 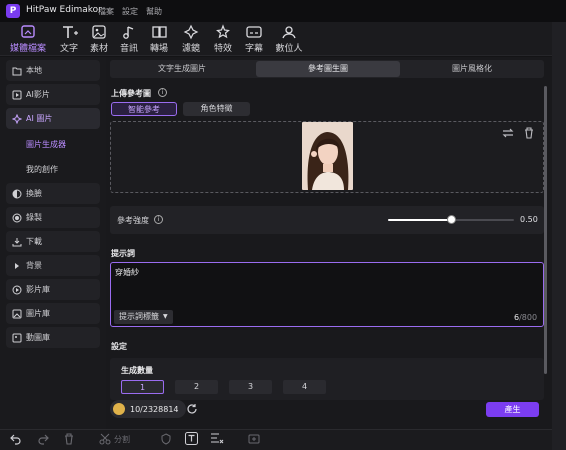 What do you see at coordinates (559, 236) in the screenshot?
I see `preview-panel-edge` at bounding box center [559, 236].